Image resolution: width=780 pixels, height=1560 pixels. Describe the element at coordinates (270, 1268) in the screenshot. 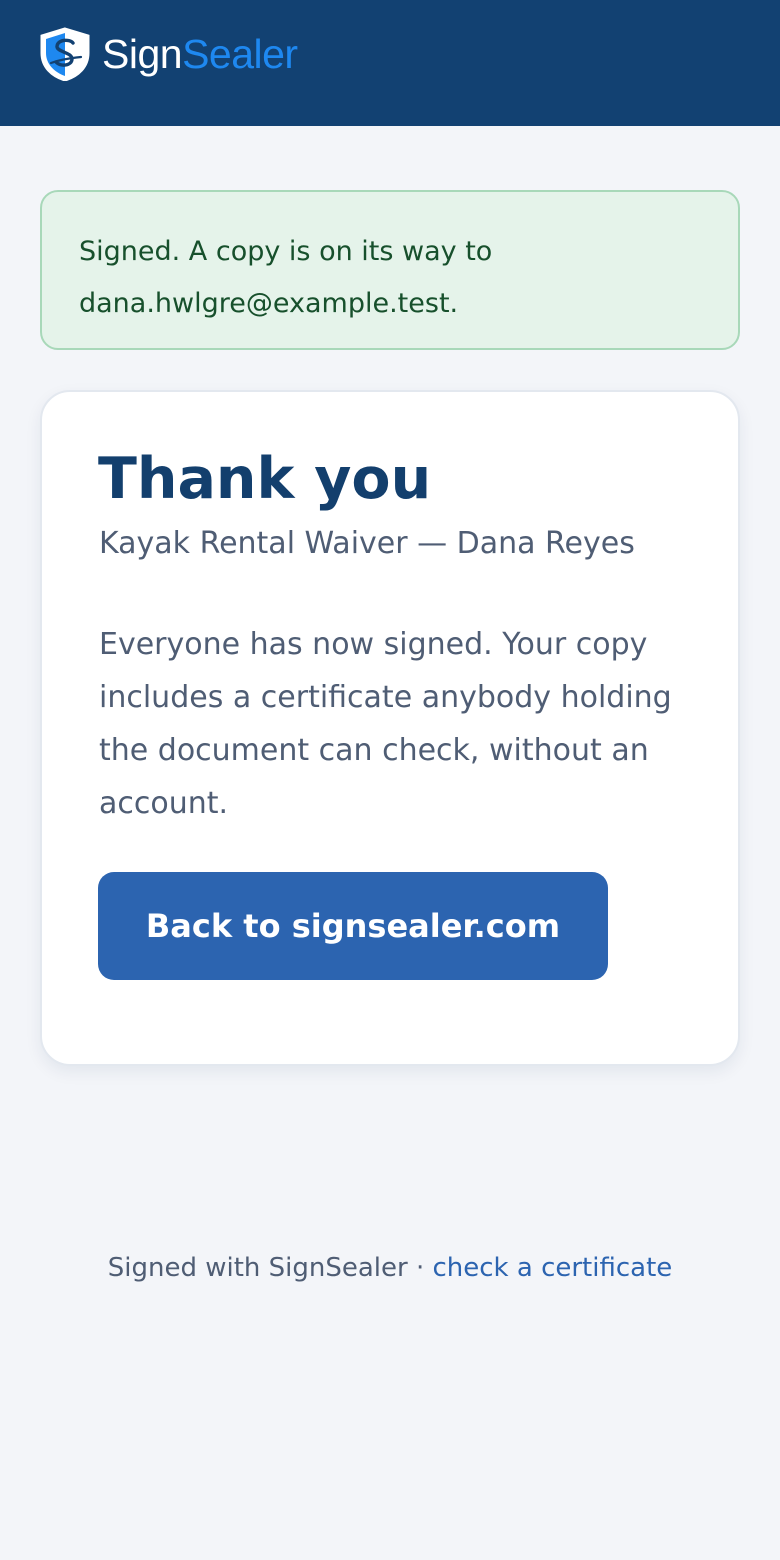

I see `footer-text: Signed with SignSealer ·` at that location.